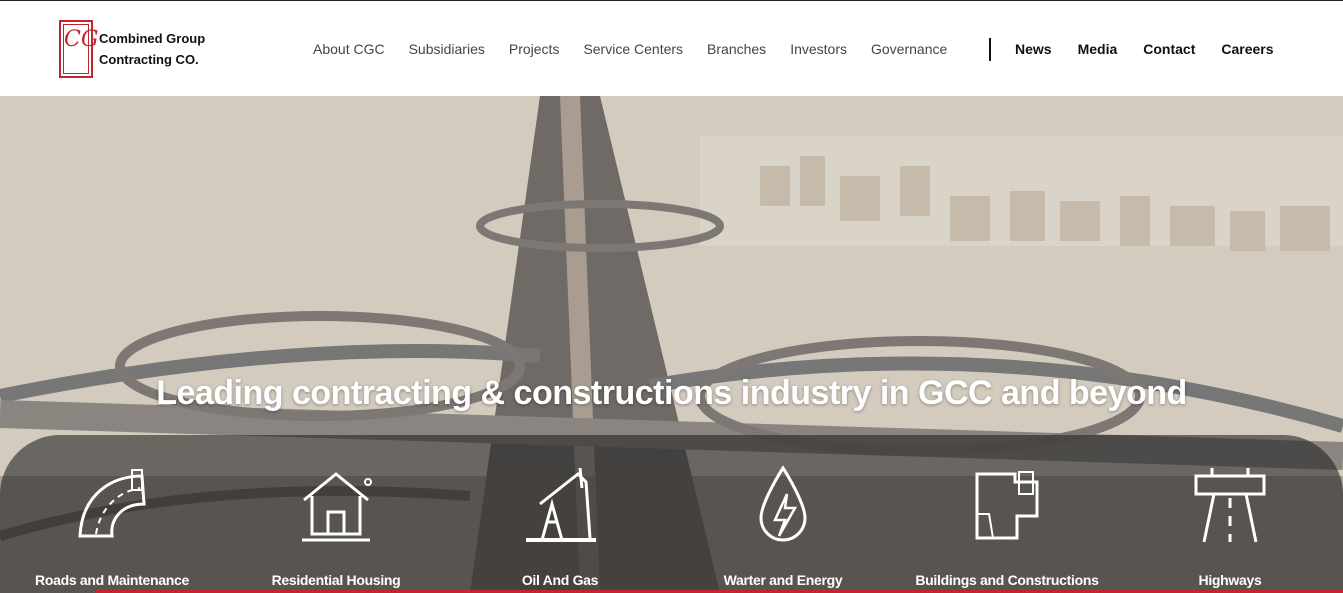 The image size is (1343, 593). I want to click on company-logo: CG Combined Group Contracting CO., so click(132, 49).